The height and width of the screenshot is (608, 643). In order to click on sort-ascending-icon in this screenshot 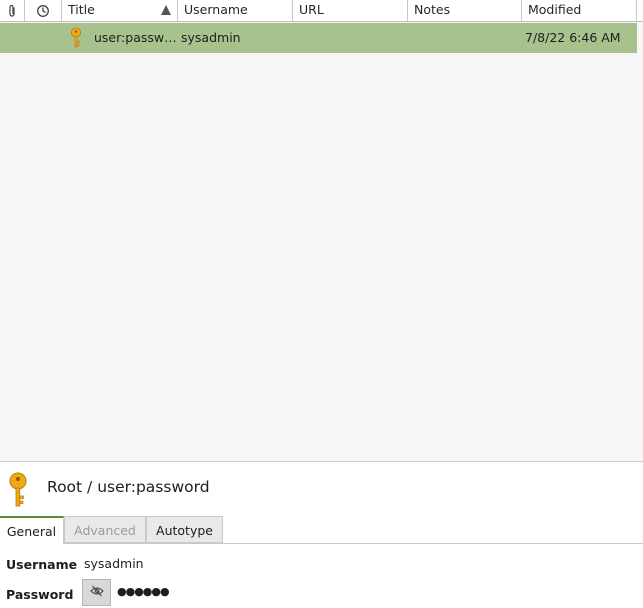, I will do `click(166, 10)`.